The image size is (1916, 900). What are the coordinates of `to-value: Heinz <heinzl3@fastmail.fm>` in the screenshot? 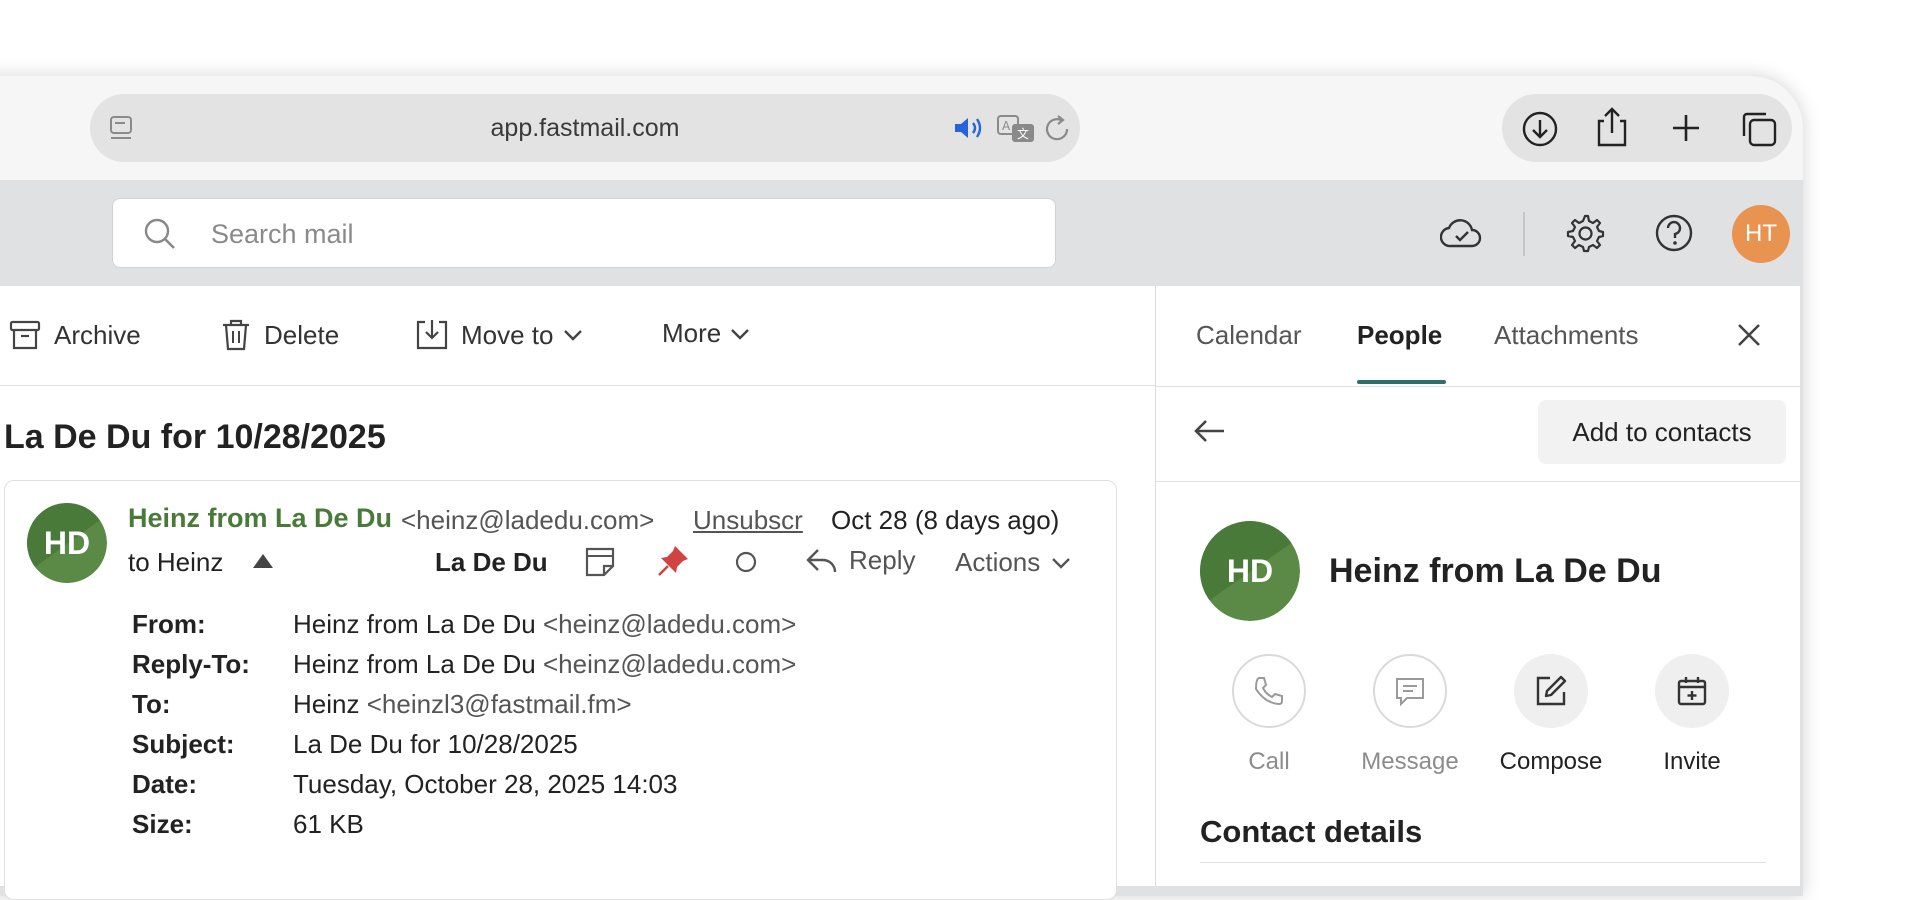 It's located at (462, 704).